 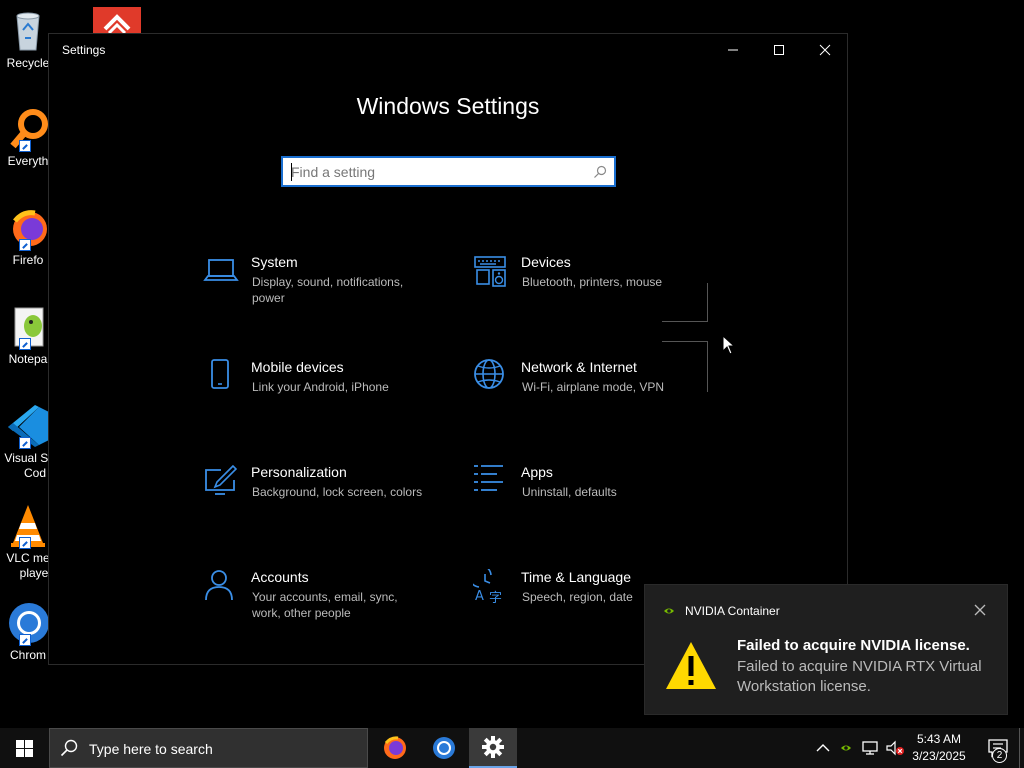 I want to click on text-caret, so click(x=291, y=172).